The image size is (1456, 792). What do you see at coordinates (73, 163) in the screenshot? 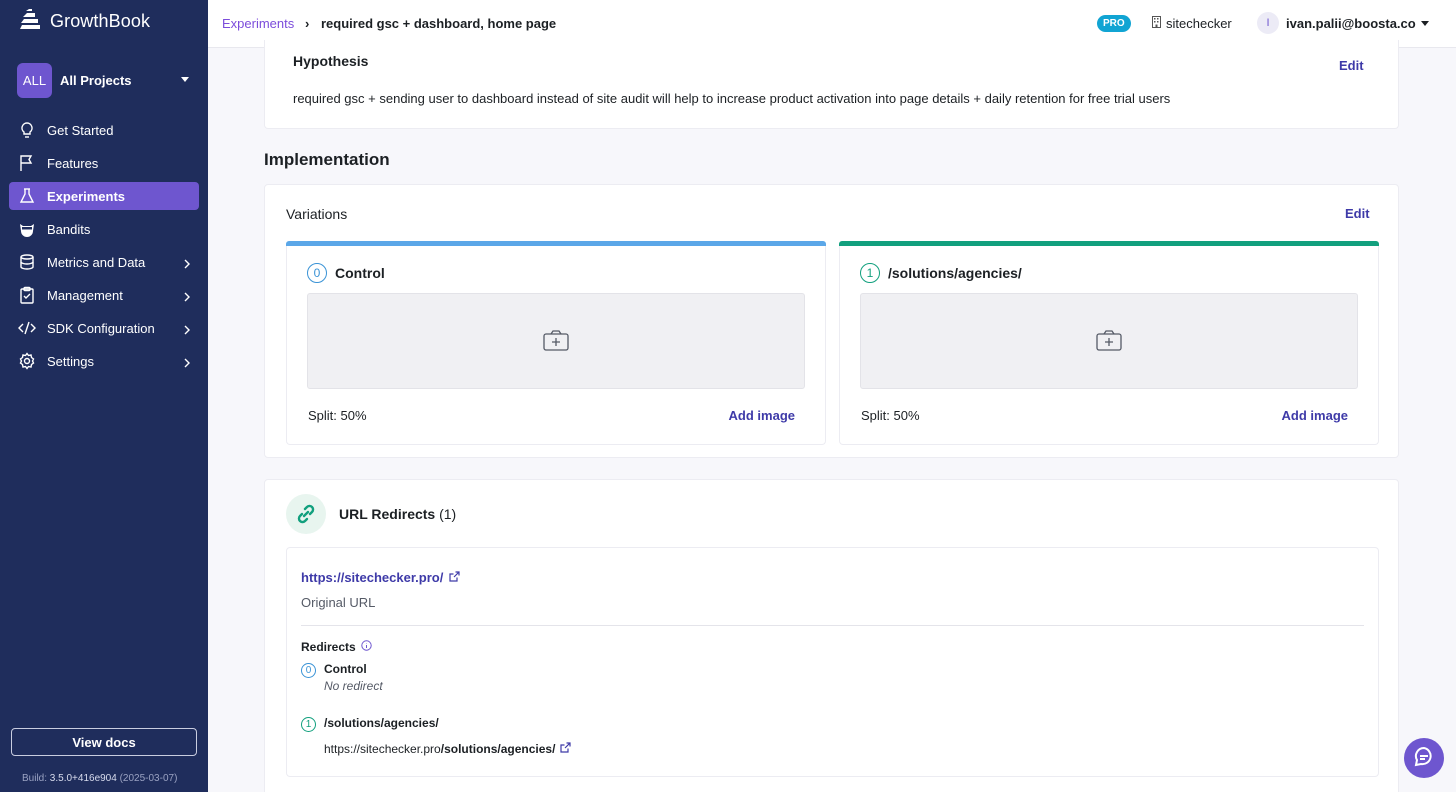
I see `sidebar-item-label: Features` at bounding box center [73, 163].